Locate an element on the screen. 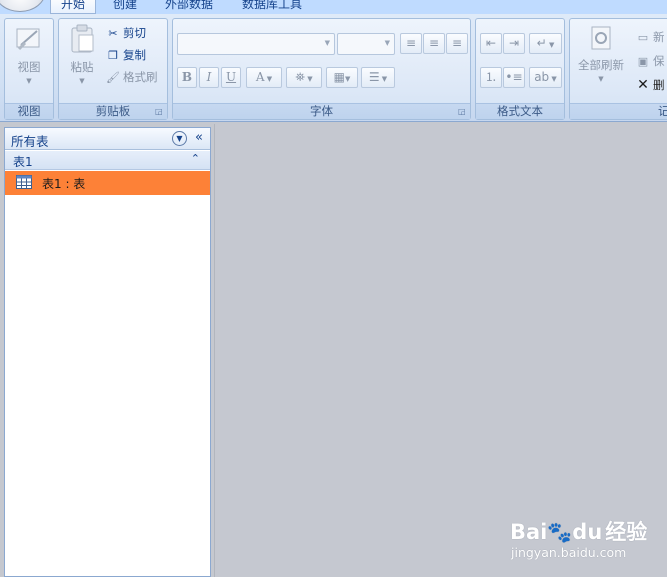 The height and width of the screenshot is (577, 667). alternate-fill-button: ☰ ▼ is located at coordinates (378, 77).